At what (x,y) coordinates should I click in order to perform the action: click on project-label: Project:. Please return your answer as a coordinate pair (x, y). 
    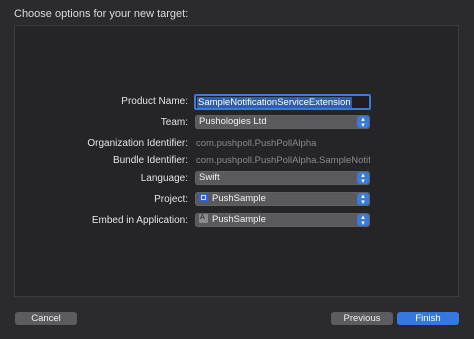
    Looking at the image, I should click on (171, 199).